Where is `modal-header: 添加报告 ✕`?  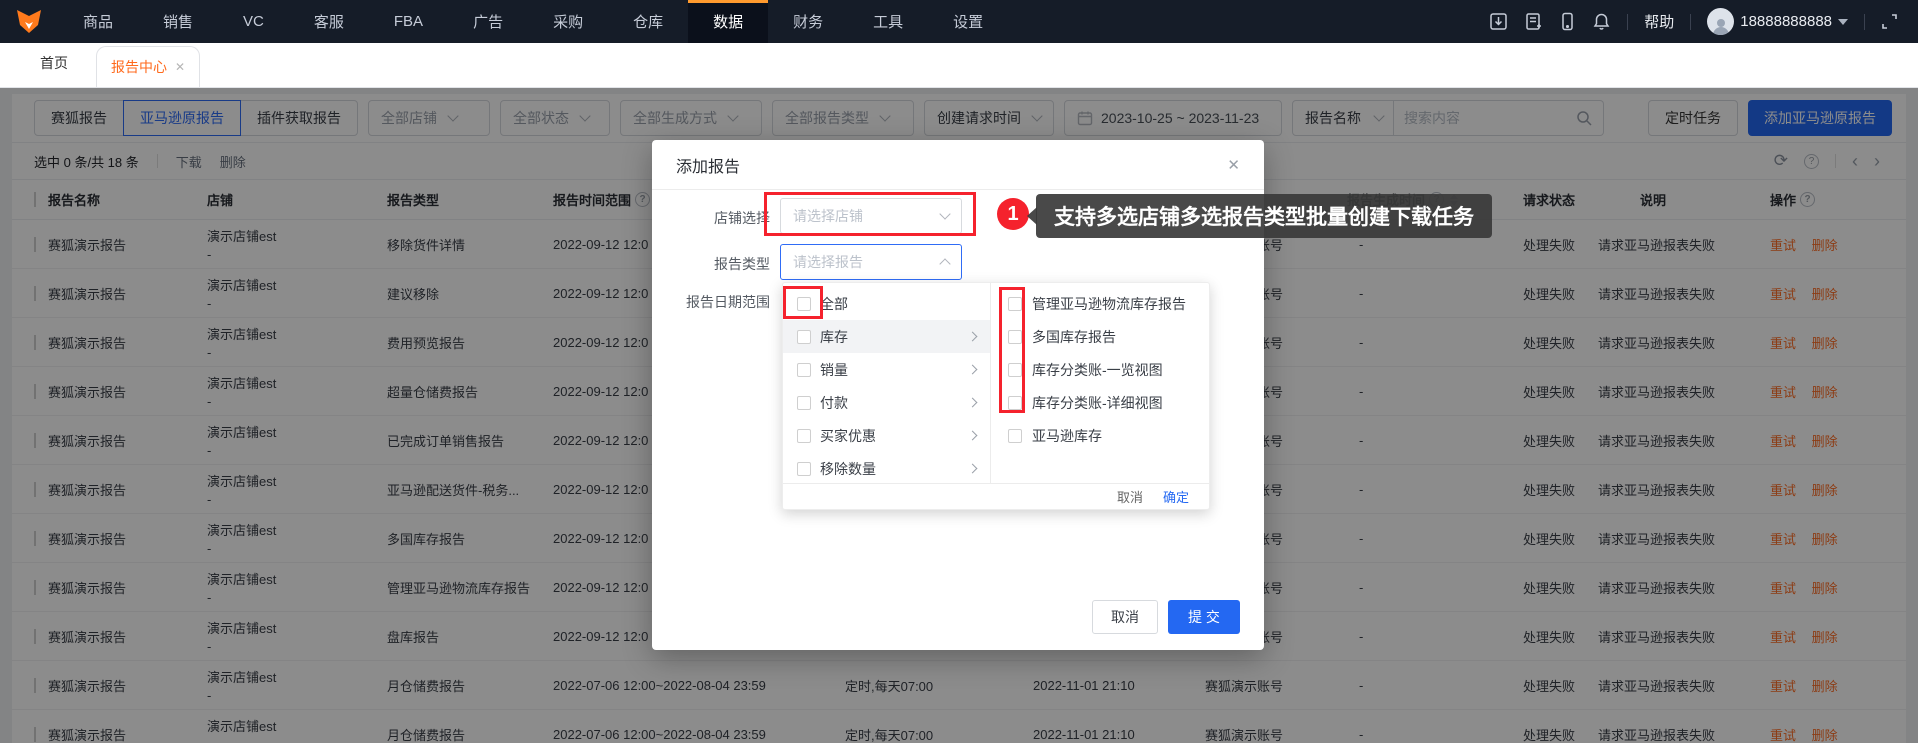 modal-header: 添加报告 ✕ is located at coordinates (958, 165).